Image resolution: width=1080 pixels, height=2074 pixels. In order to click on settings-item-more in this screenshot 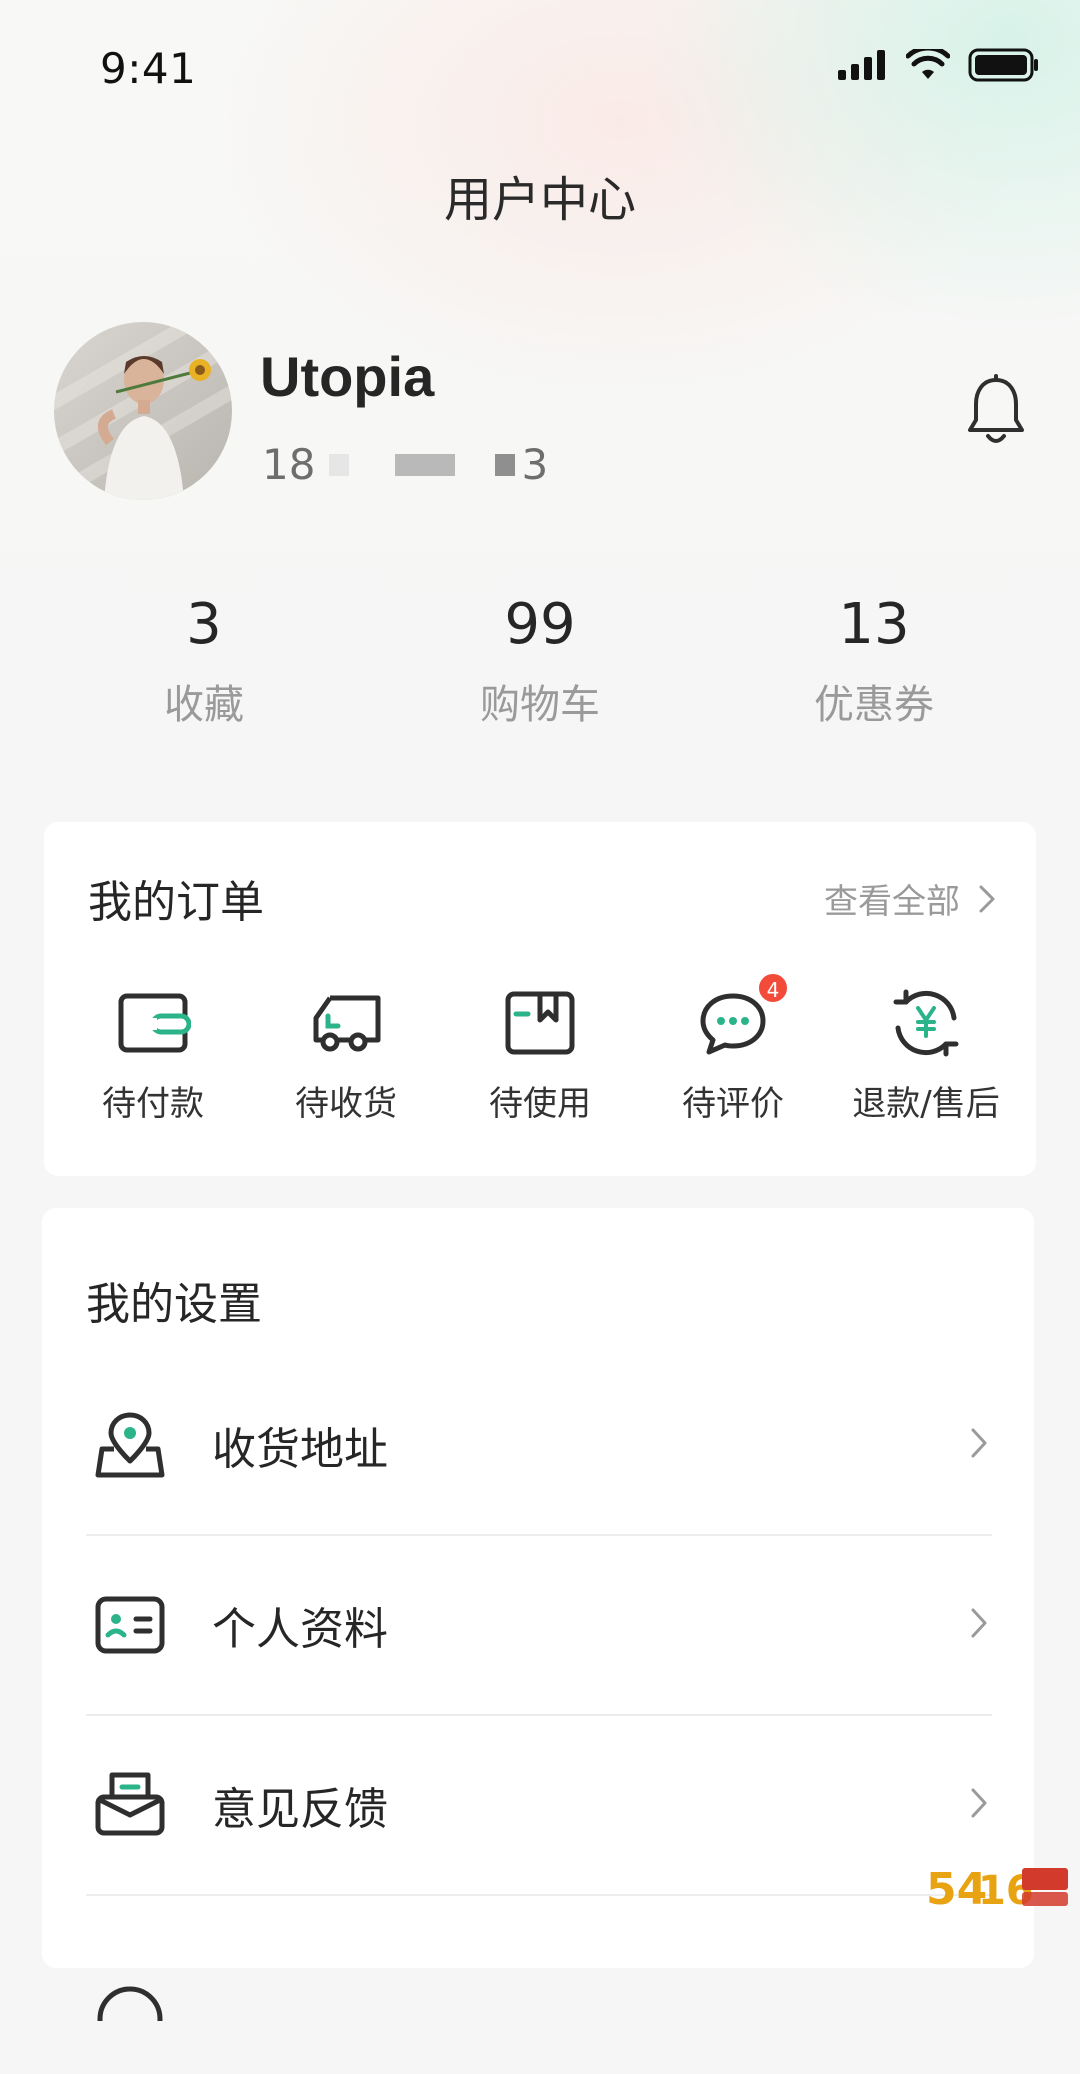, I will do `click(539, 1985)`.